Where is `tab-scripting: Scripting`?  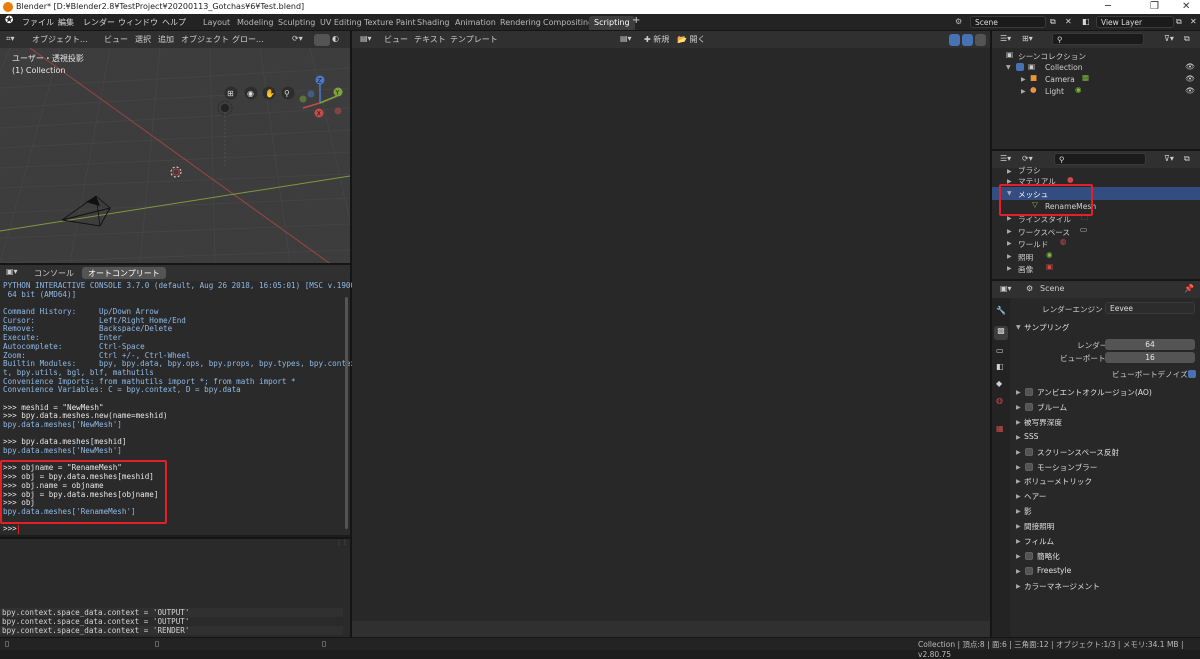
tab-scripting: Scripting is located at coordinates (612, 23).